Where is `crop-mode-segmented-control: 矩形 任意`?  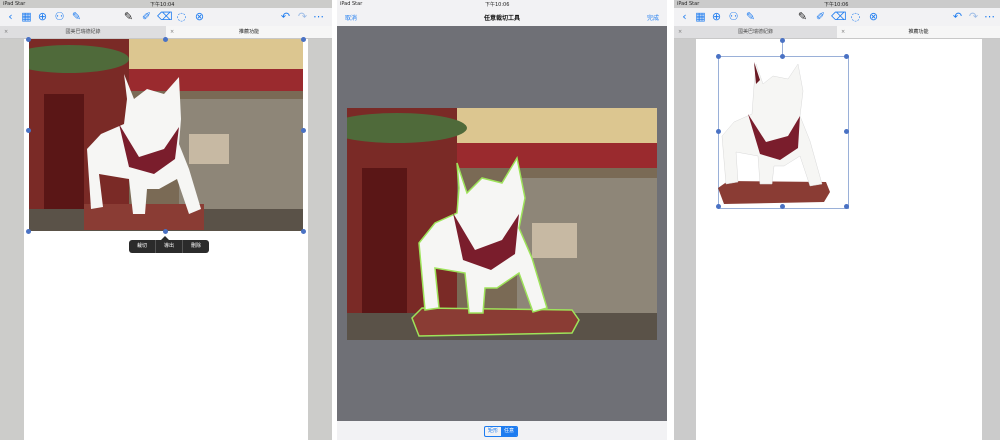 crop-mode-segmented-control: 矩形 任意 is located at coordinates (501, 431).